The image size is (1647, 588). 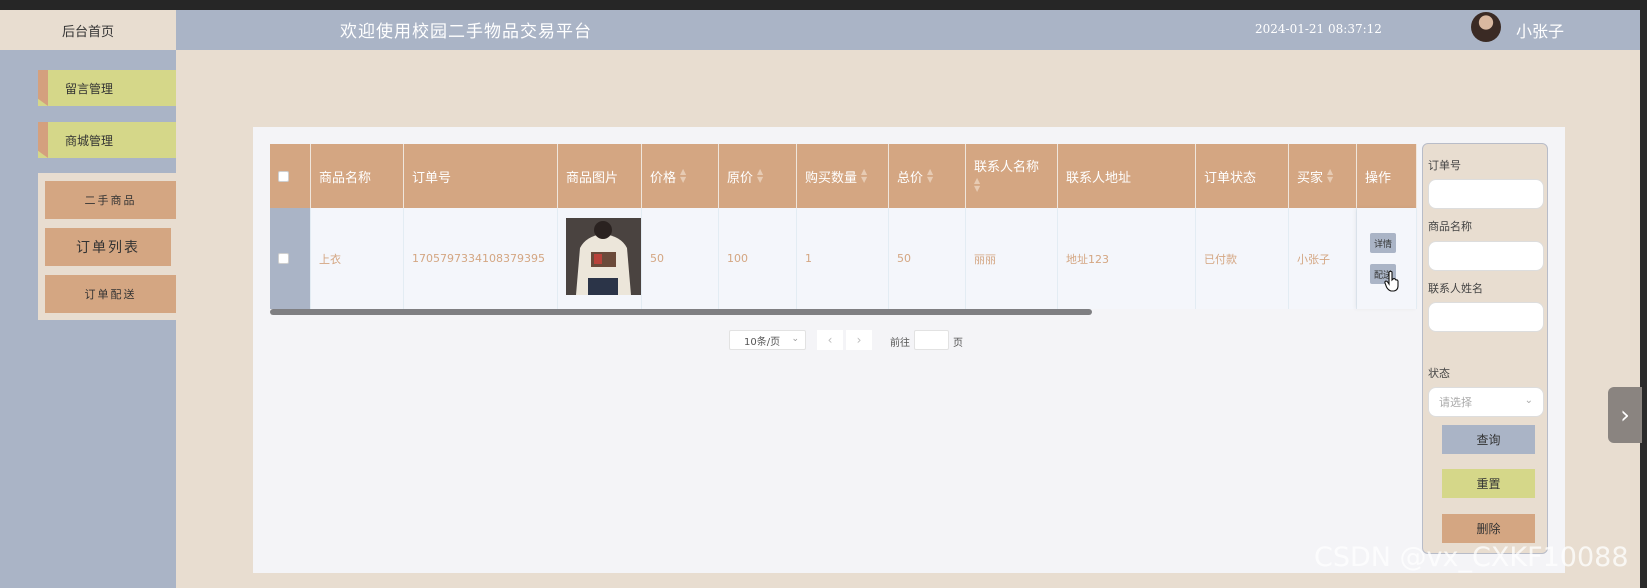 What do you see at coordinates (1488, 439) in the screenshot?
I see `query-button: 查询` at bounding box center [1488, 439].